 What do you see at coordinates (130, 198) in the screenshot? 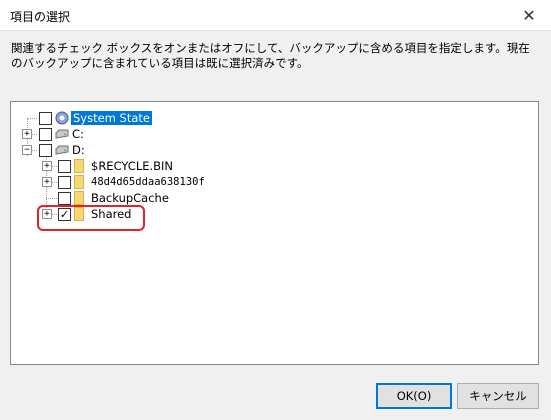
I see `tree-item-label: BackupCache` at bounding box center [130, 198].